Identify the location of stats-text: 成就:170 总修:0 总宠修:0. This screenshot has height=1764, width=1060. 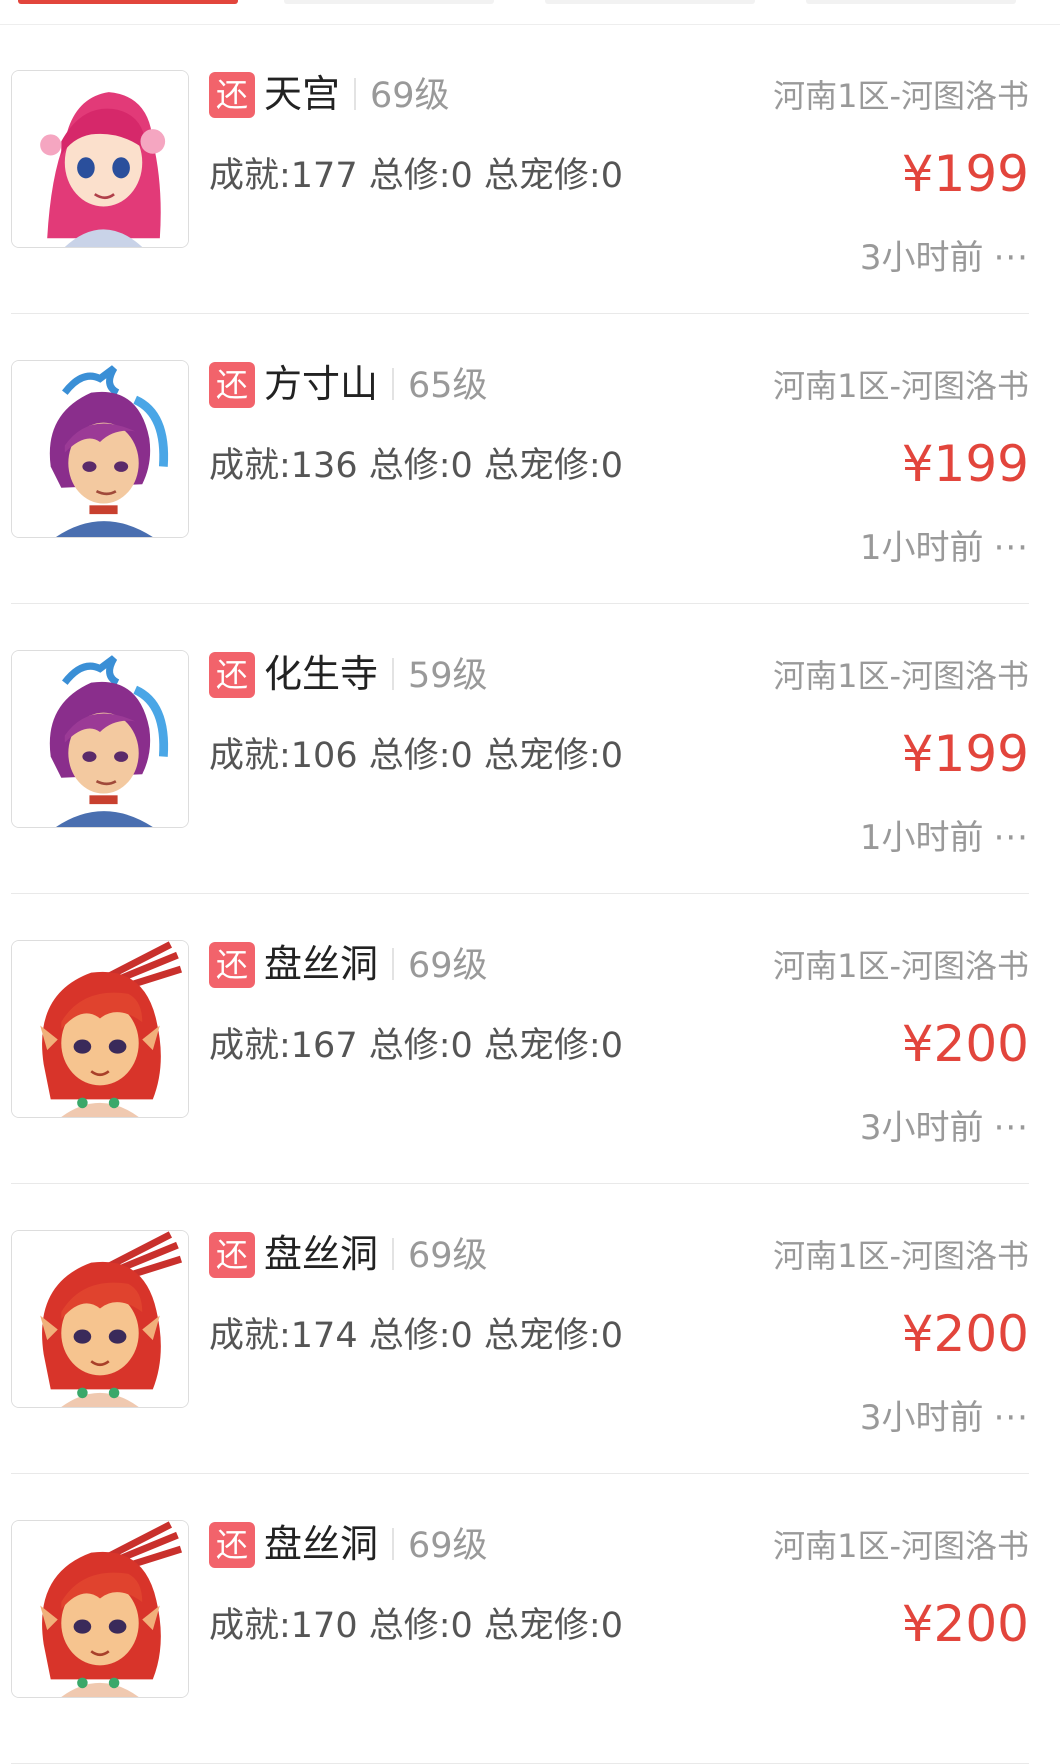
(416, 1626).